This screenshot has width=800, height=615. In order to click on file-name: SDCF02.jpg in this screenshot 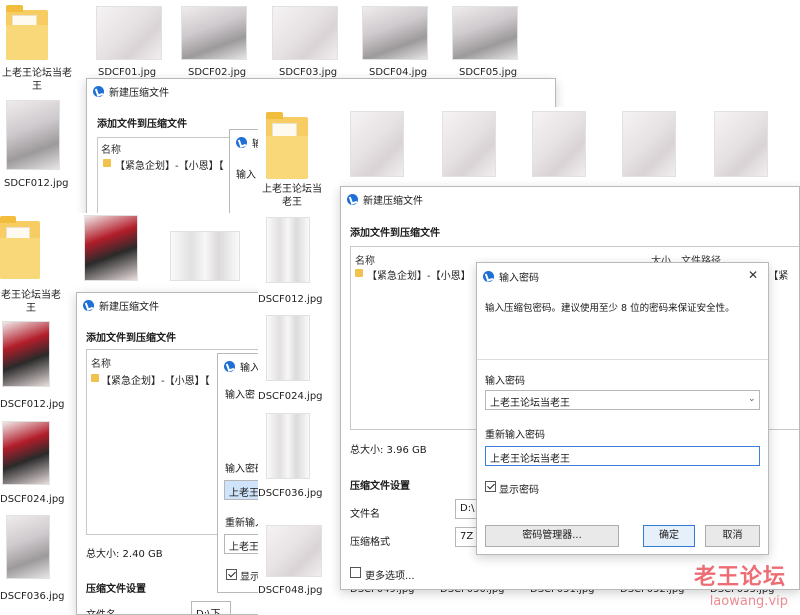, I will do `click(217, 72)`.